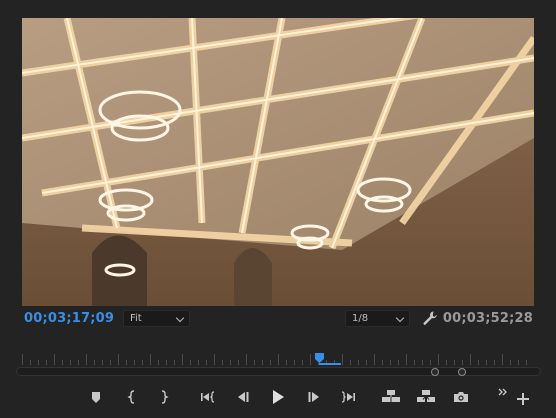 This screenshot has width=556, height=418. Describe the element at coordinates (209, 397) in the screenshot. I see `go-to-in-icon` at that location.